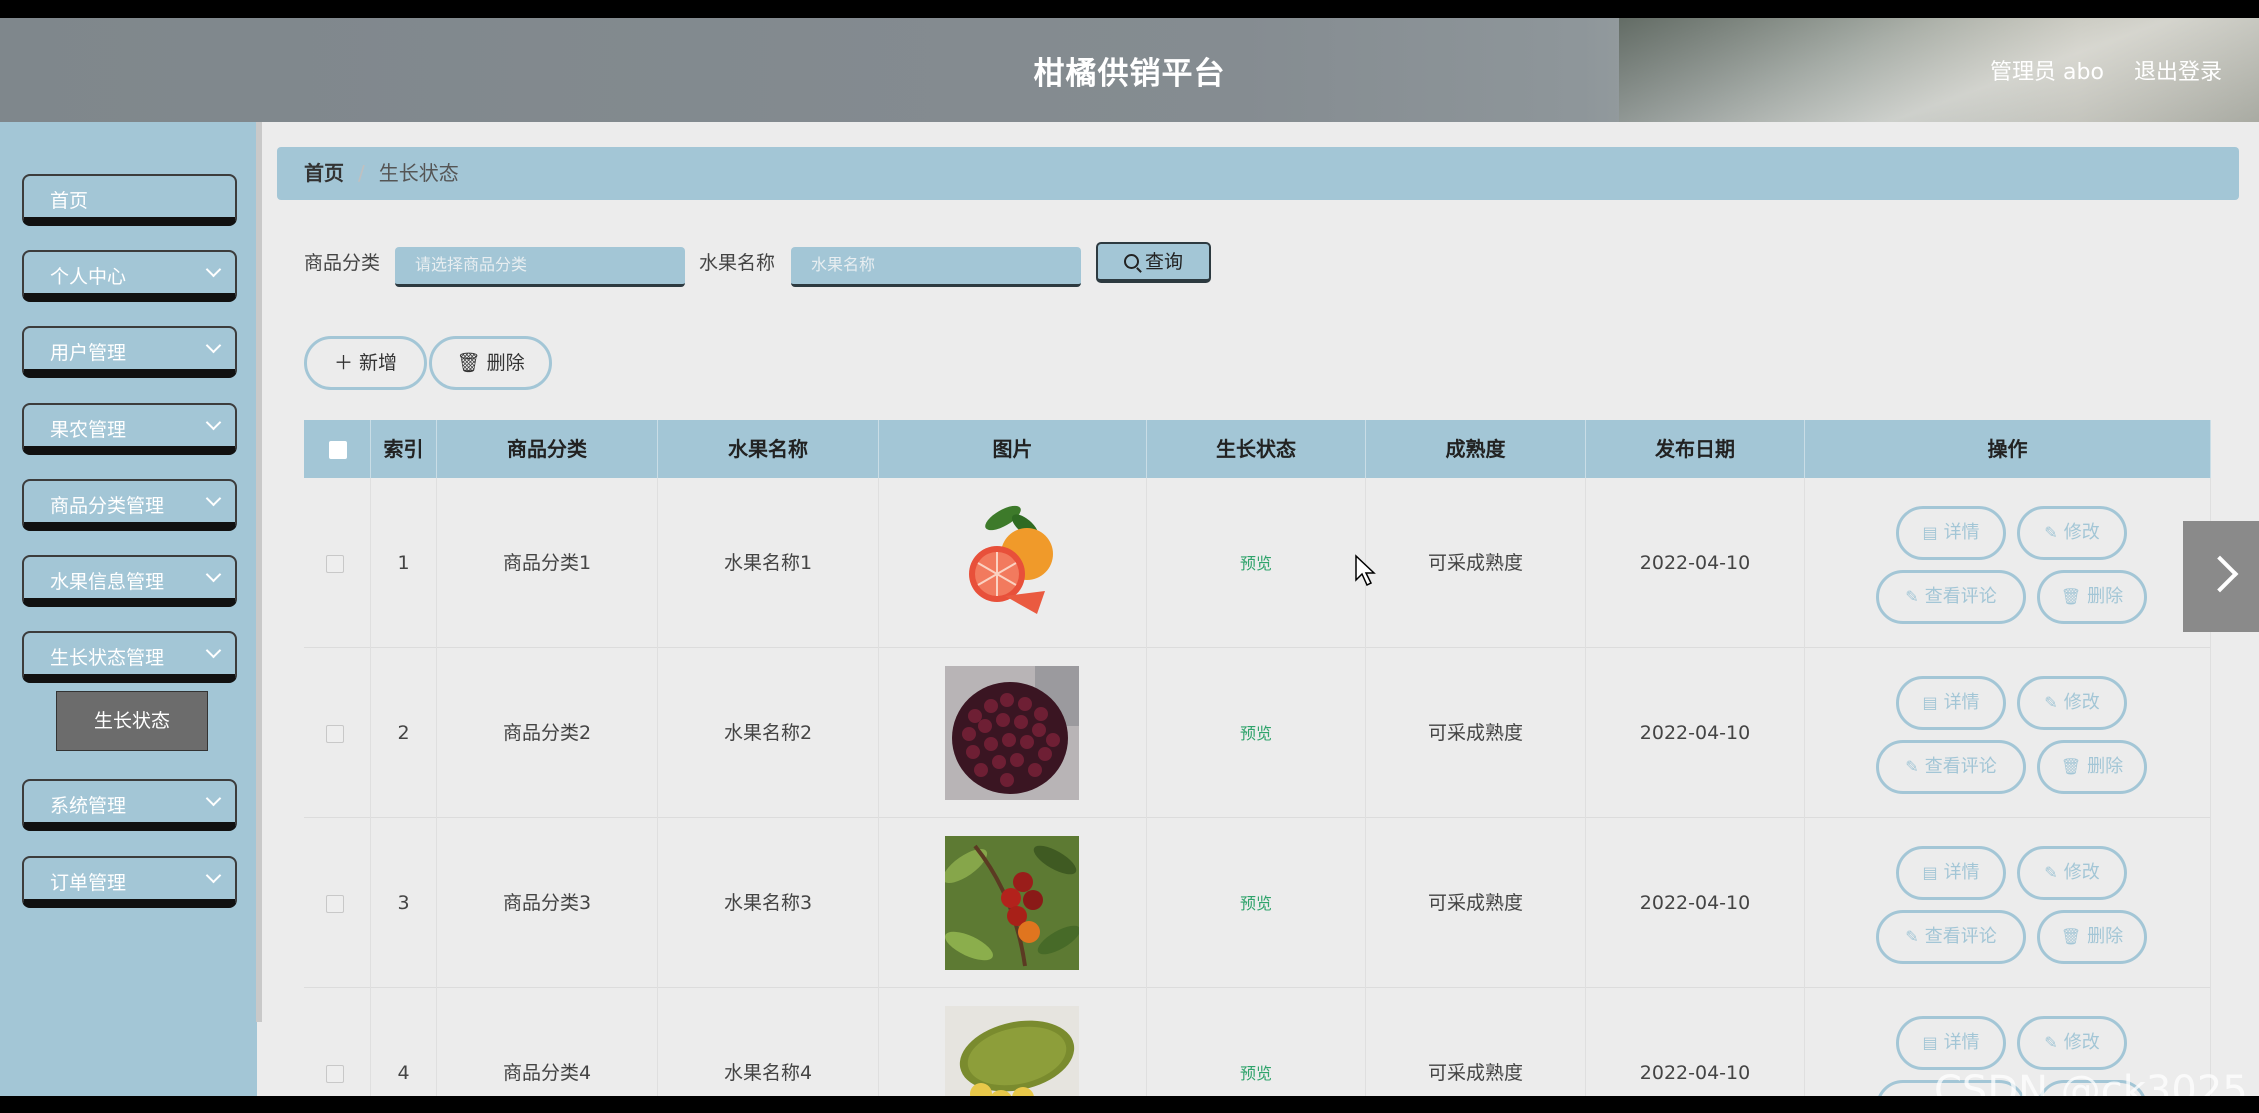 The width and height of the screenshot is (2259, 1113). I want to click on mouse-cursor-icon, so click(1365, 570).